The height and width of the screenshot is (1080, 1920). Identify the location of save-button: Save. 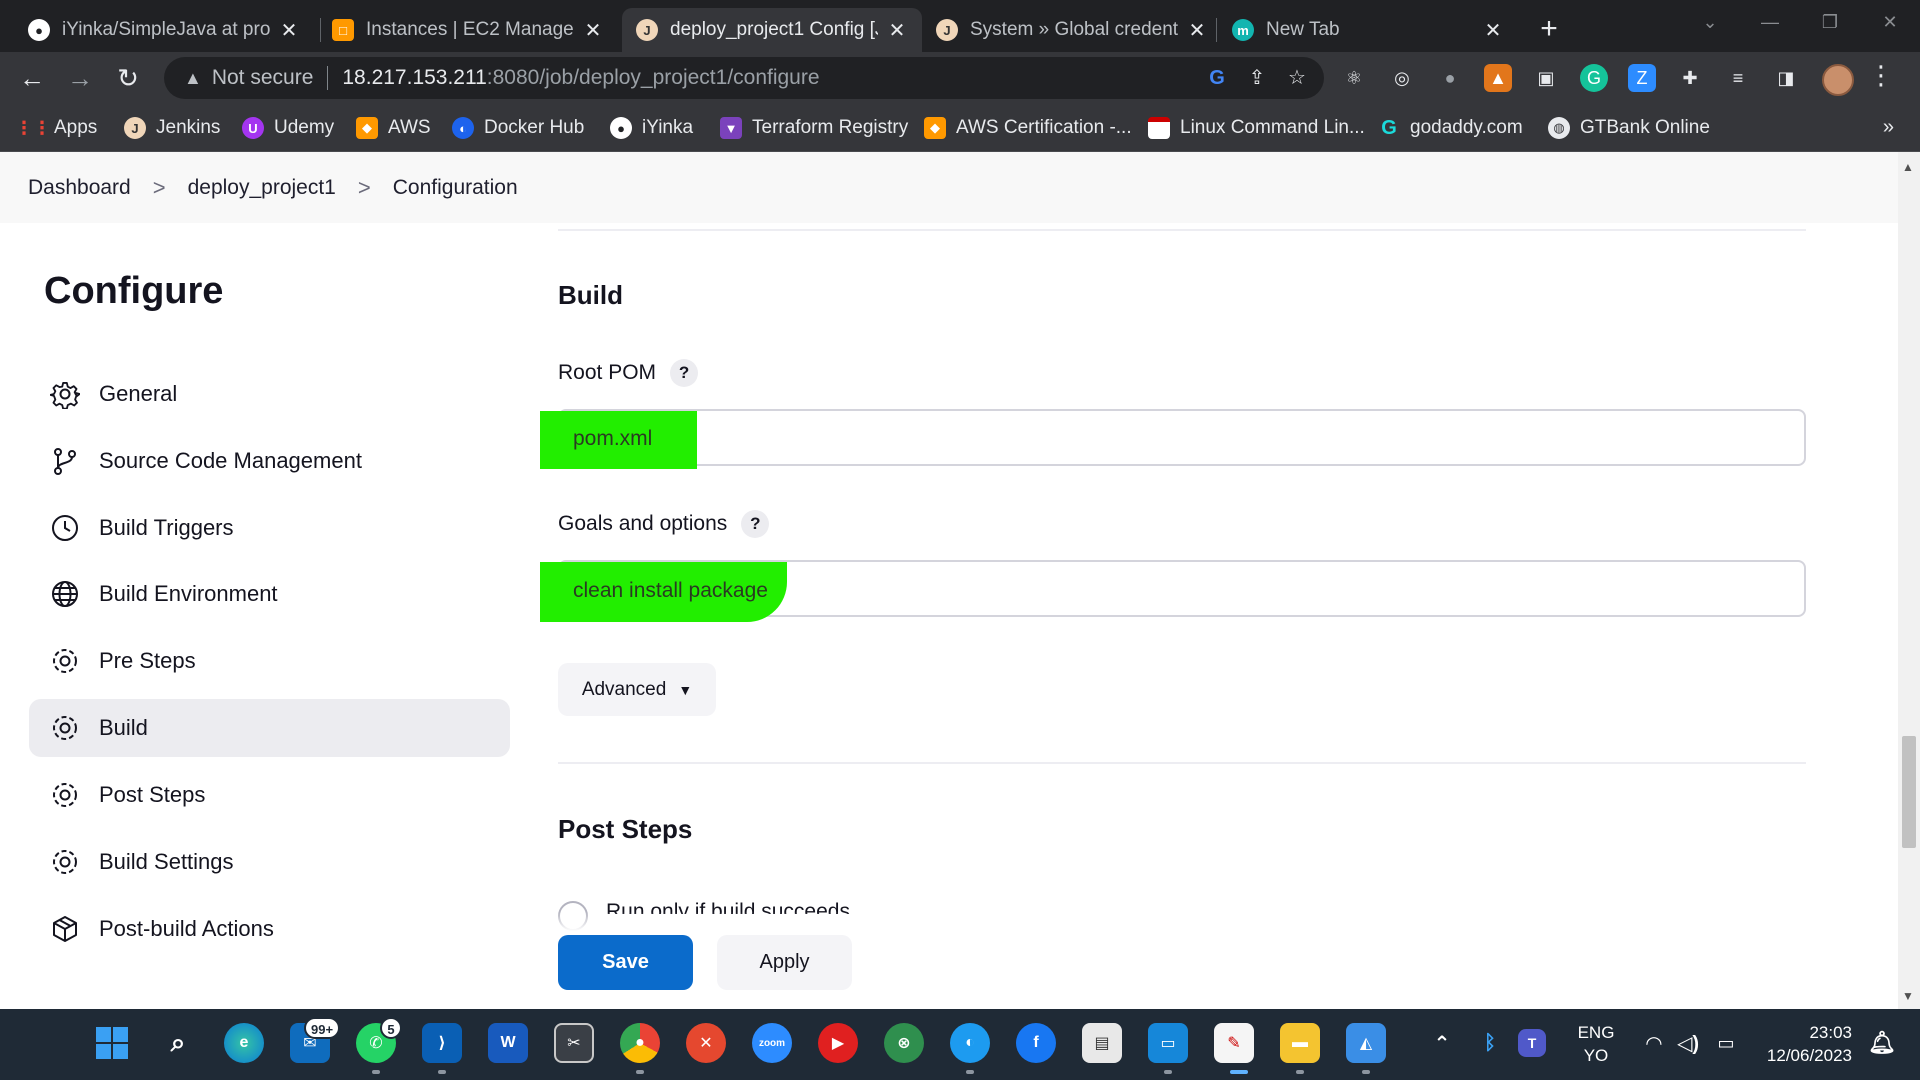
(625, 962).